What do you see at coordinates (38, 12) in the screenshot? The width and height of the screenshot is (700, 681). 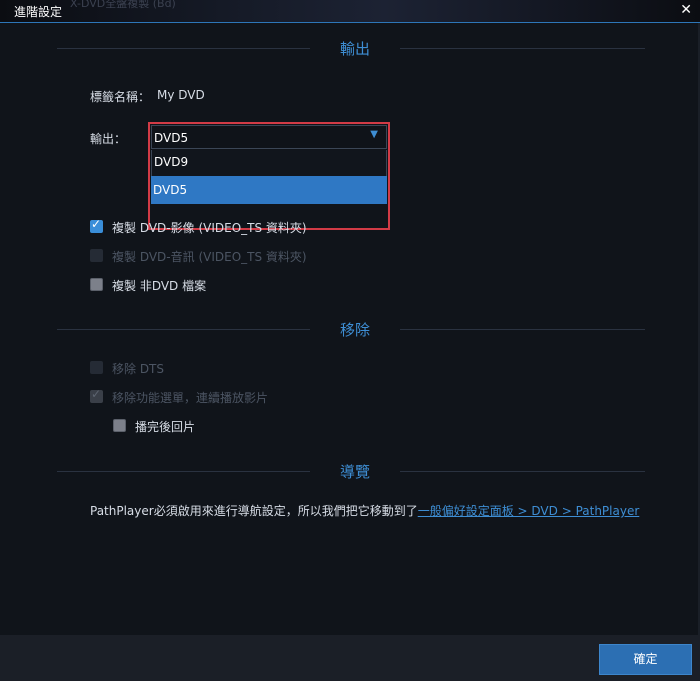 I see `dialog-title: 進階設定` at bounding box center [38, 12].